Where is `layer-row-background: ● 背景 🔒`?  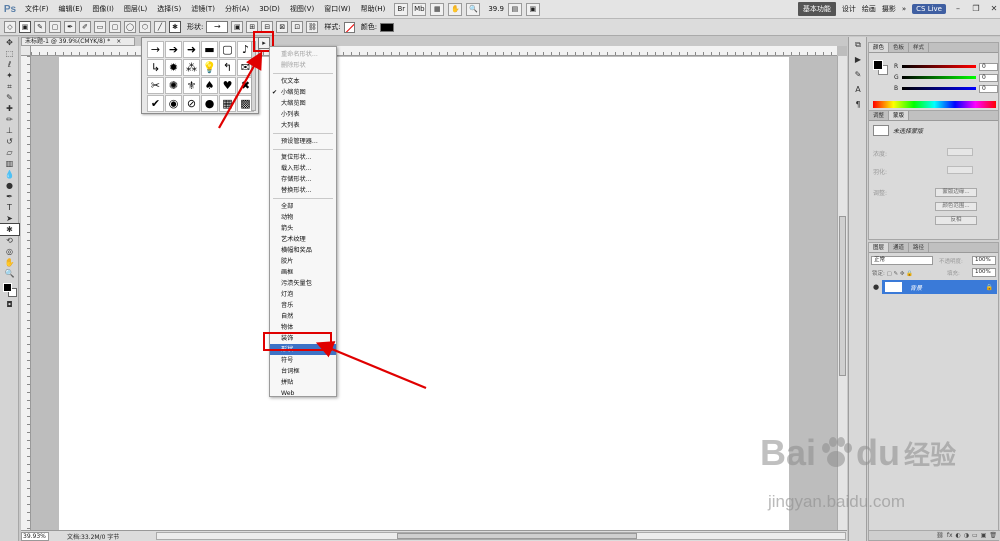 layer-row-background: ● 背景 🔒 is located at coordinates (933, 287).